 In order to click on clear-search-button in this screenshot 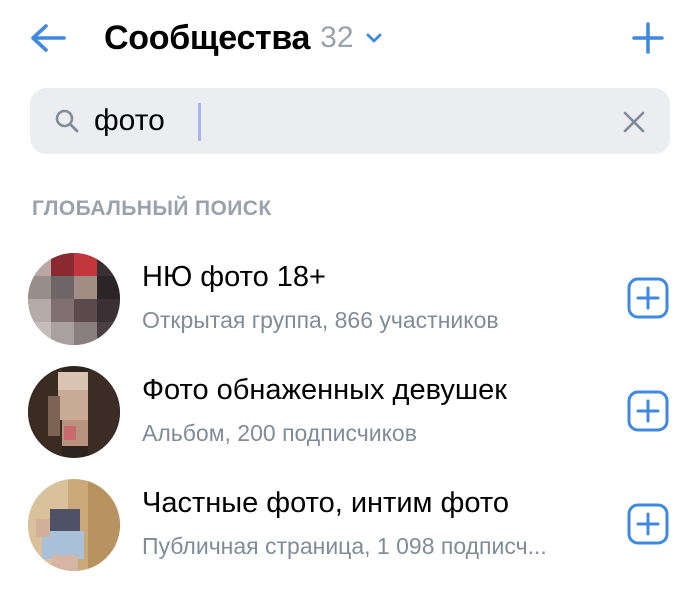, I will do `click(634, 122)`.